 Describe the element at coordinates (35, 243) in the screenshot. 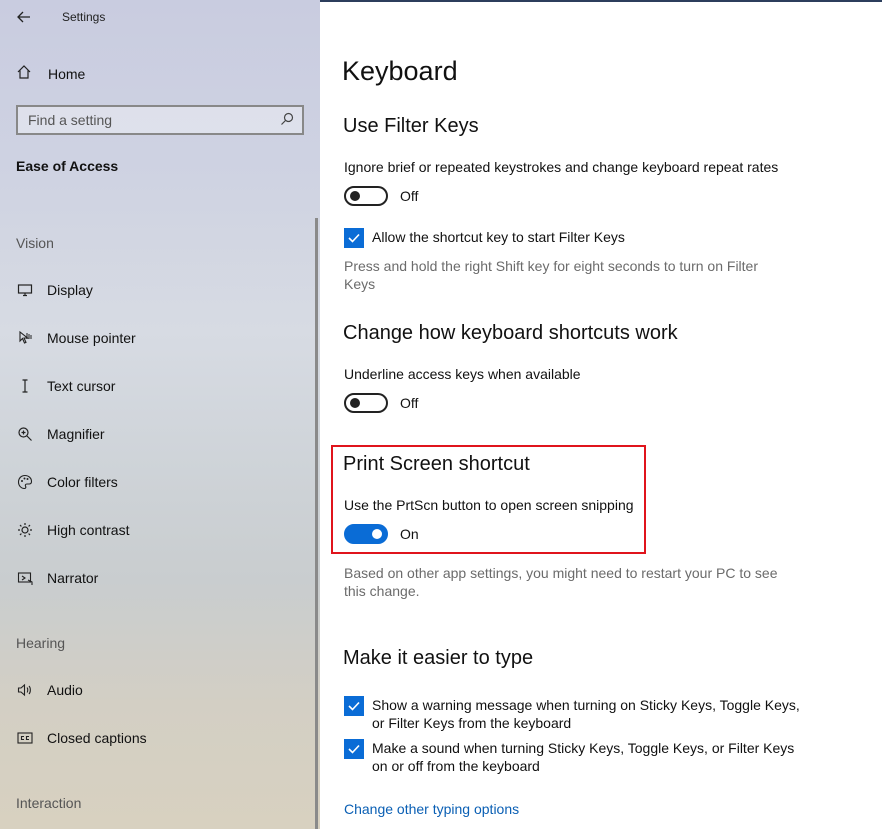

I see `group-header-vision: Vision` at that location.